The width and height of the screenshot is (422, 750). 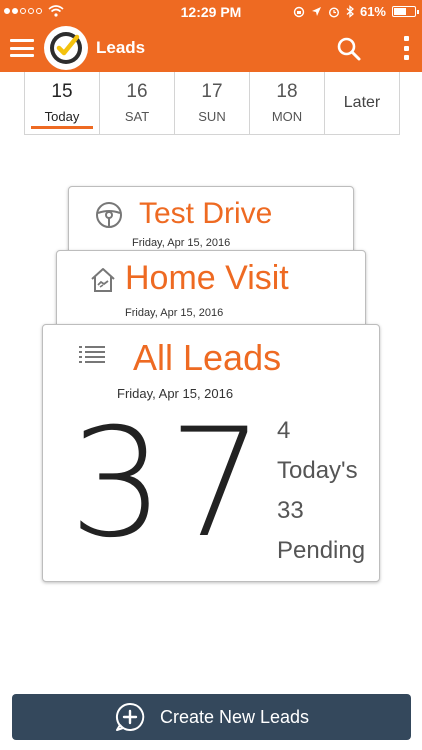 I want to click on tab-later-label: Later, so click(x=362, y=102).